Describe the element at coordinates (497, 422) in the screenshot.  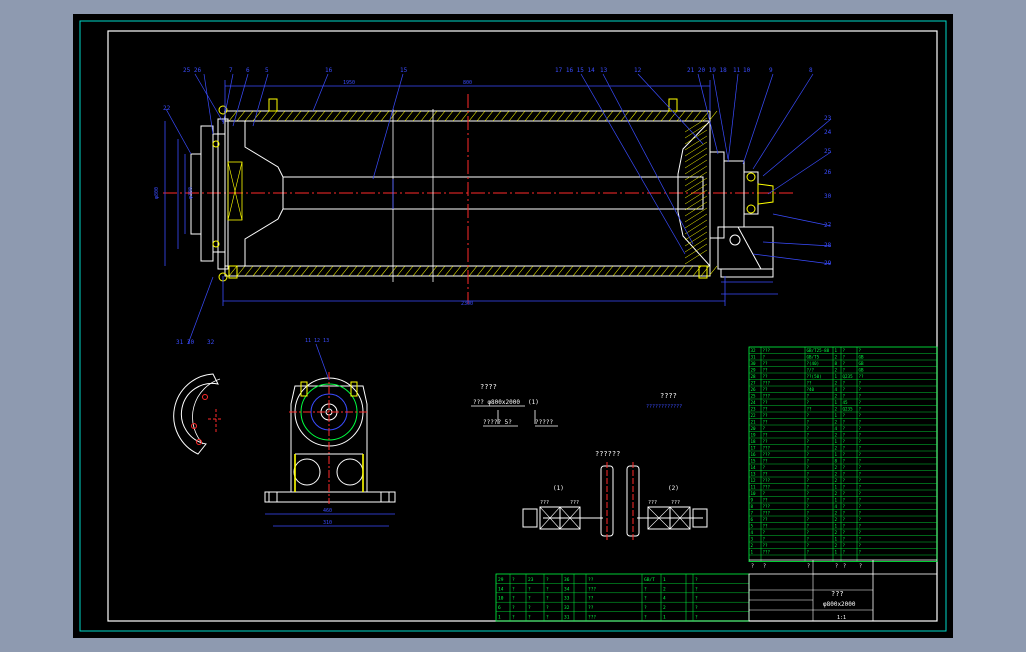
I see `spec-note-2: ????? 5?` at that location.